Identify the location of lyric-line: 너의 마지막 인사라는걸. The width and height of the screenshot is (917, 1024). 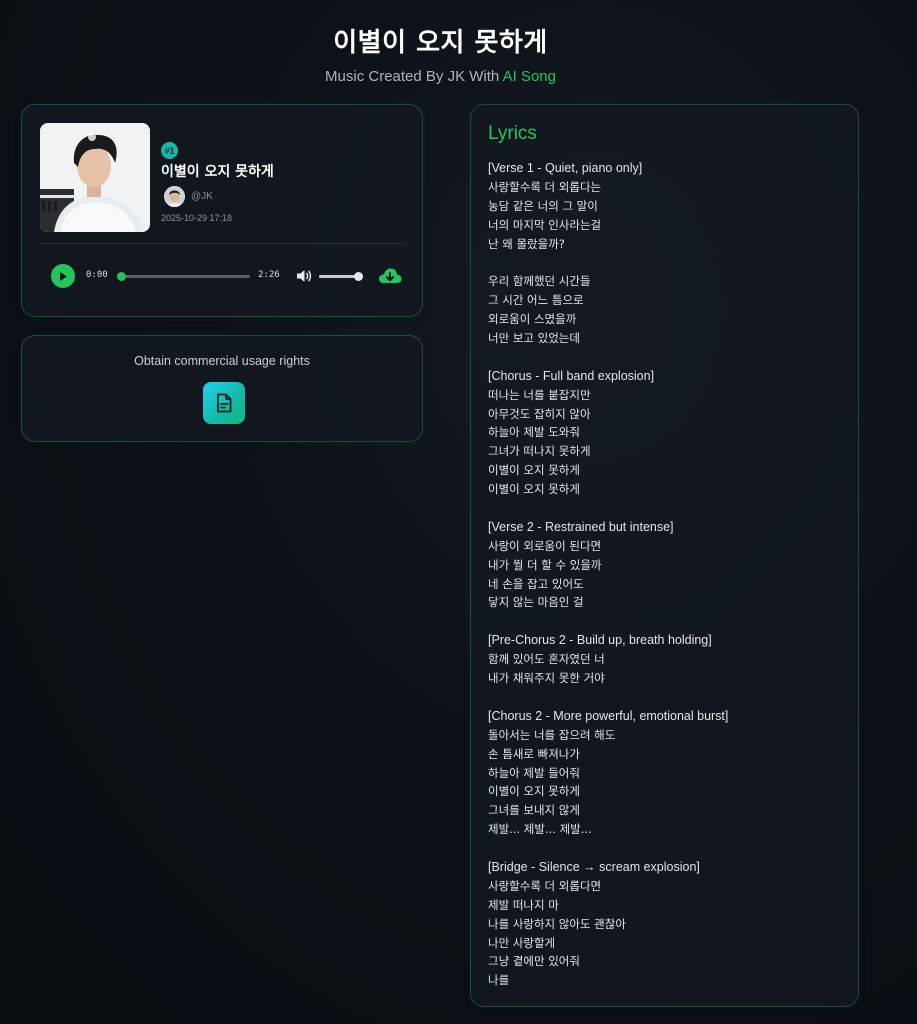
(545, 224).